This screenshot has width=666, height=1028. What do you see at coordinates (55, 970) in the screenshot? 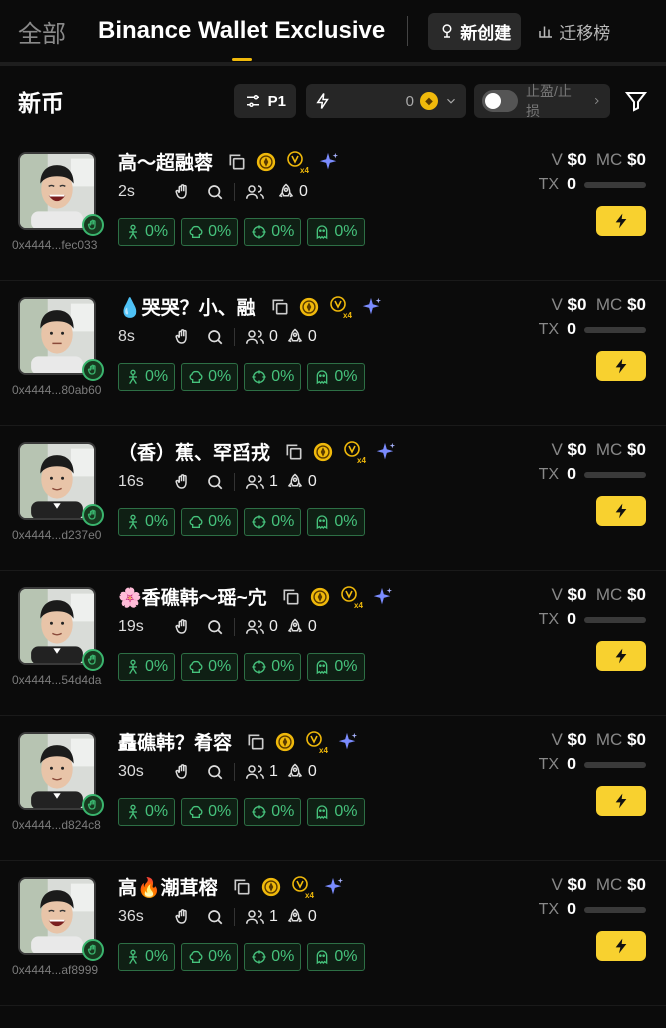
I see `contract-address: 0x4444...af8999` at bounding box center [55, 970].